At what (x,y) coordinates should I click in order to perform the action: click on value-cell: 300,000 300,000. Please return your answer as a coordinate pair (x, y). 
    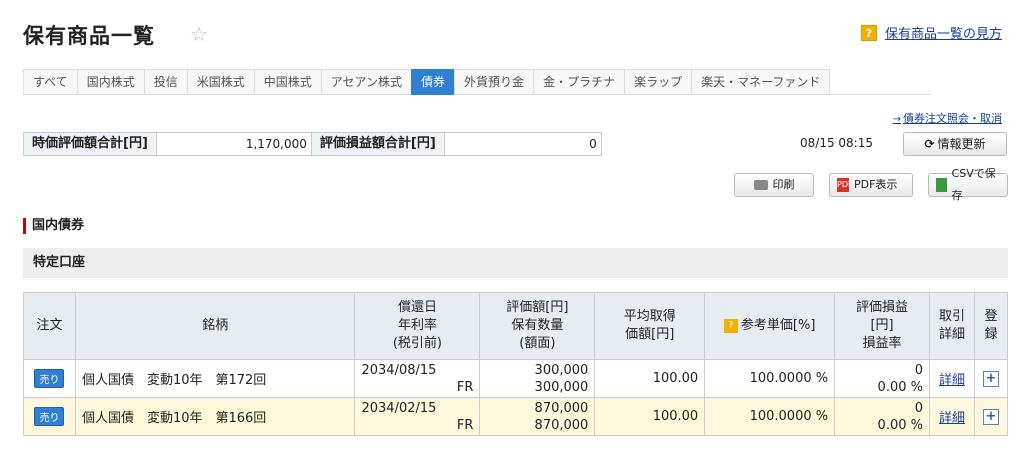
    Looking at the image, I should click on (537, 378).